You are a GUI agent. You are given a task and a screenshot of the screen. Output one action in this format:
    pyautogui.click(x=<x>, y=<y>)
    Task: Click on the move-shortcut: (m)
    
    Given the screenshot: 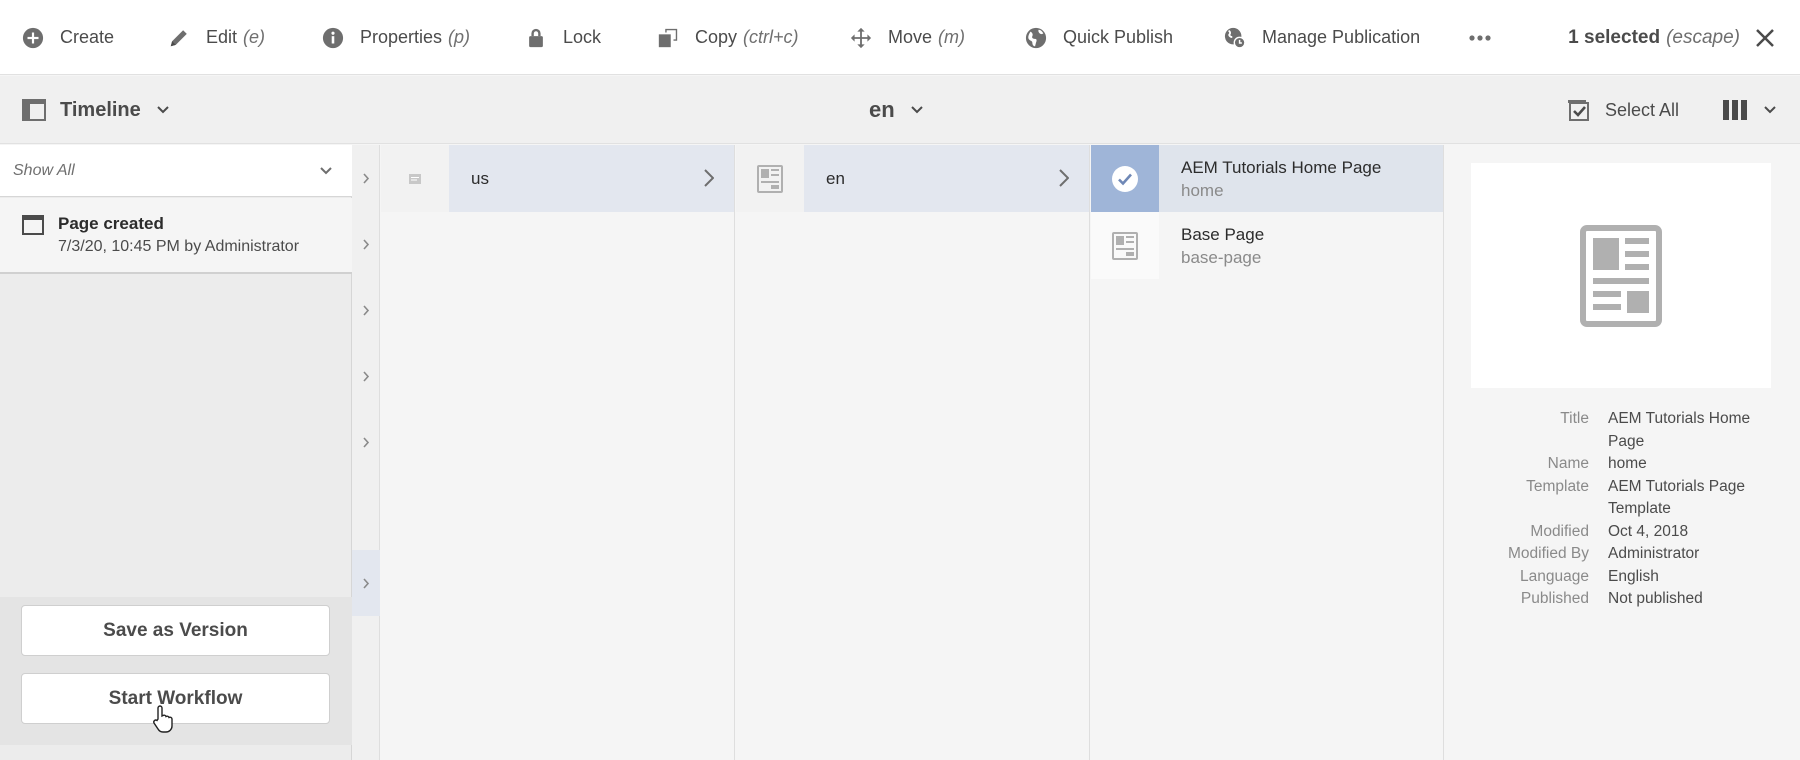 What is the action you would take?
    pyautogui.click(x=951, y=37)
    